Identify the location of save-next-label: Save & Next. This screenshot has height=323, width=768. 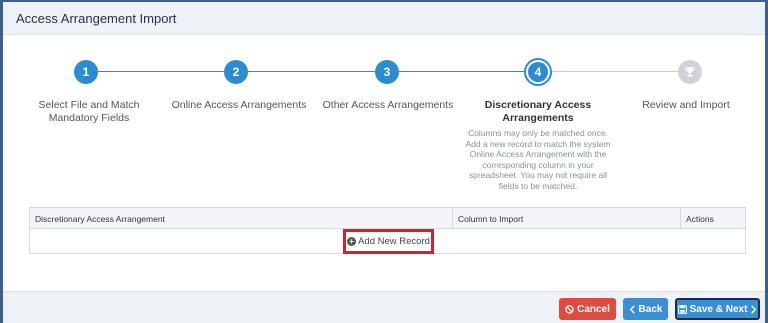
(718, 309).